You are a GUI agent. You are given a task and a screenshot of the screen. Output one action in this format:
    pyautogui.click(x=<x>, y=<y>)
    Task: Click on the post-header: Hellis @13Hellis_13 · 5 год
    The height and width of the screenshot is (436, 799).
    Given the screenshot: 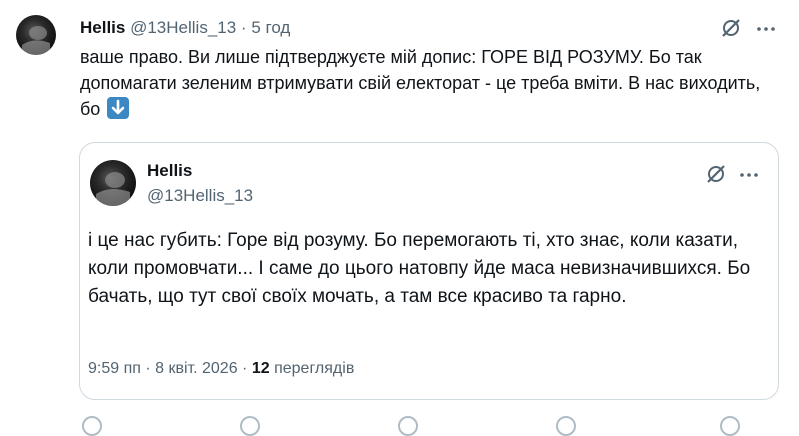 What is the action you would take?
    pyautogui.click(x=185, y=28)
    